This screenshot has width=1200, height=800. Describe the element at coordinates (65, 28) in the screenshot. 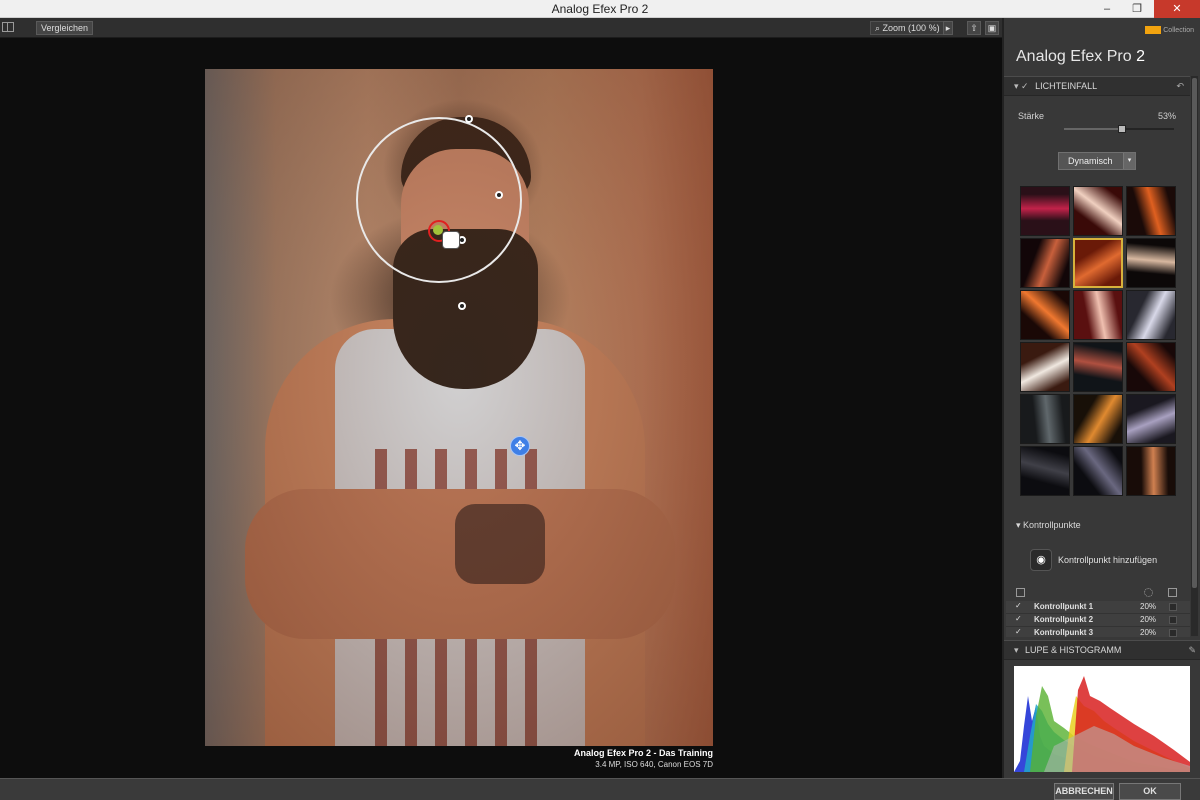

I see `compare-button: Vergleichen` at that location.